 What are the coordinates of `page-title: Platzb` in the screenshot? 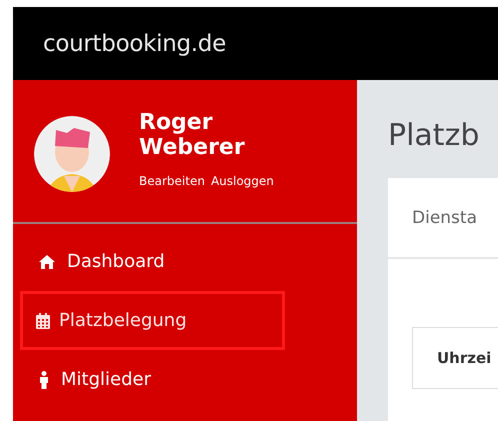 It's located at (434, 136).